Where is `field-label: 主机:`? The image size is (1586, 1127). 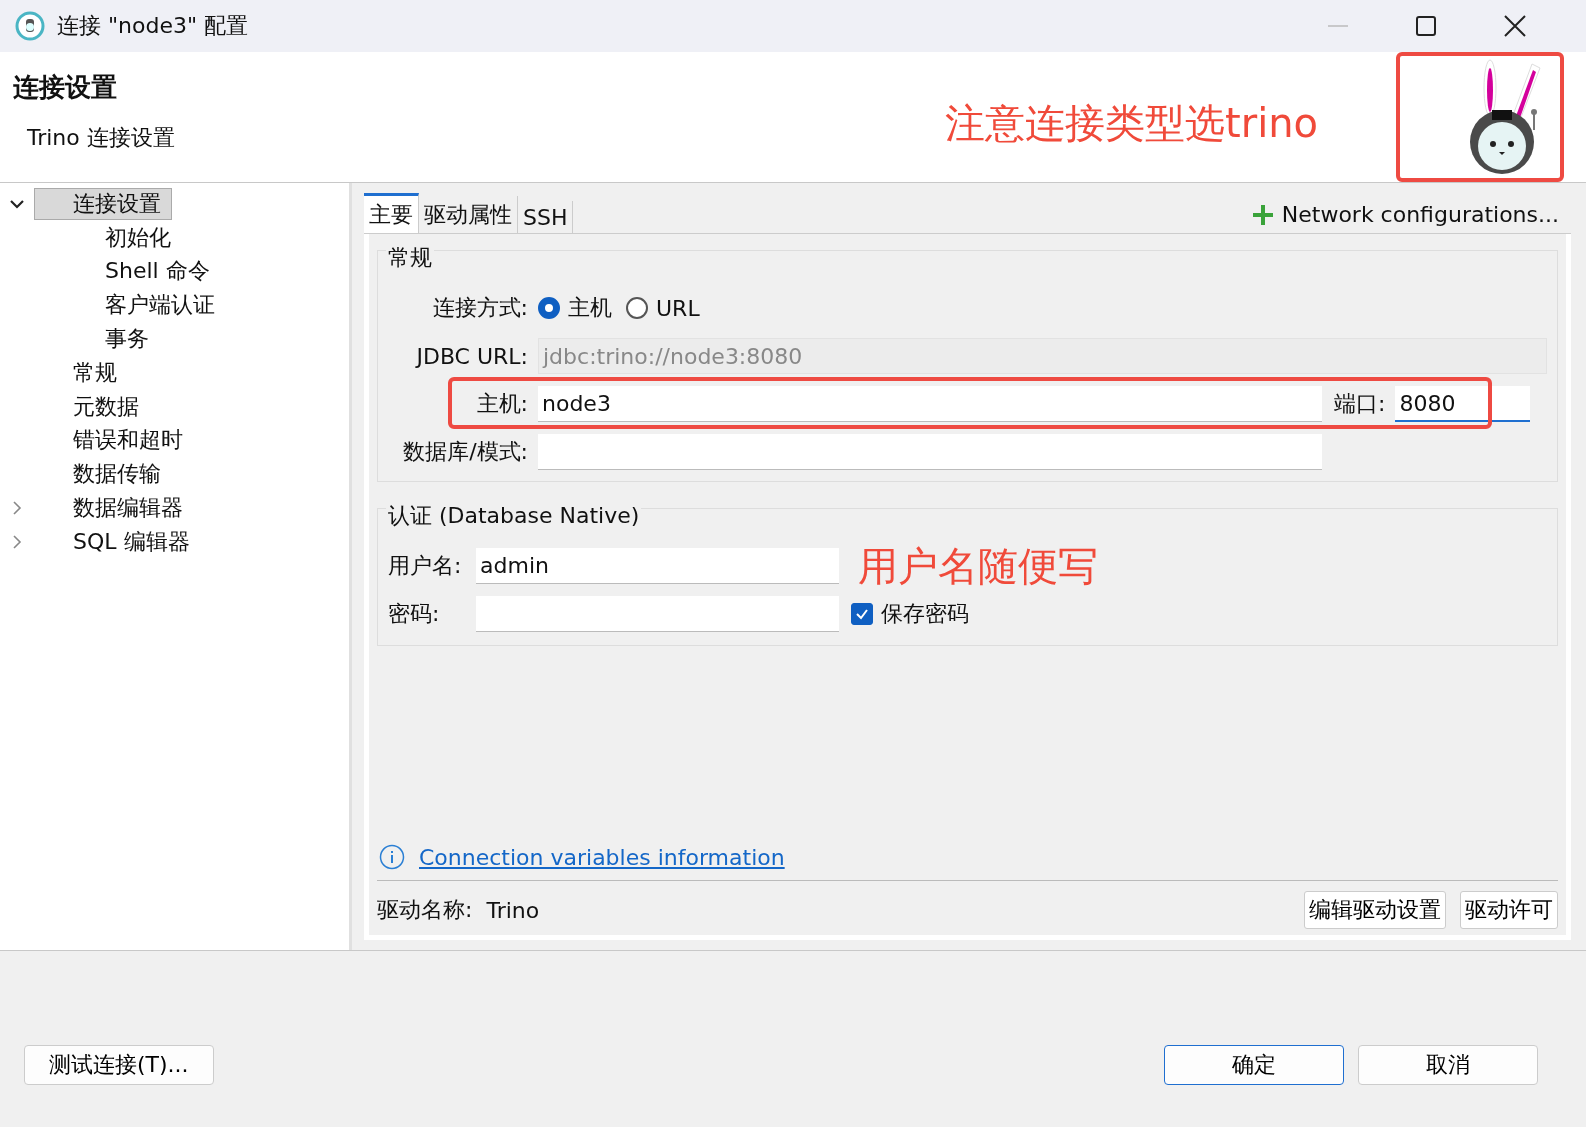
field-label: 主机: is located at coordinates (501, 404).